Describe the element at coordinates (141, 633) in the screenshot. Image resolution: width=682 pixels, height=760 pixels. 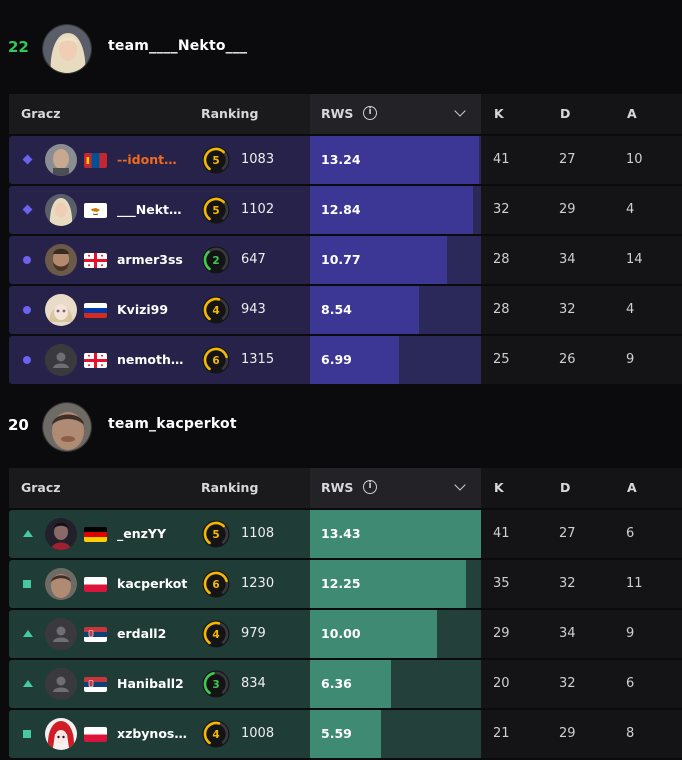
I see `player-nickname: erdall2` at that location.